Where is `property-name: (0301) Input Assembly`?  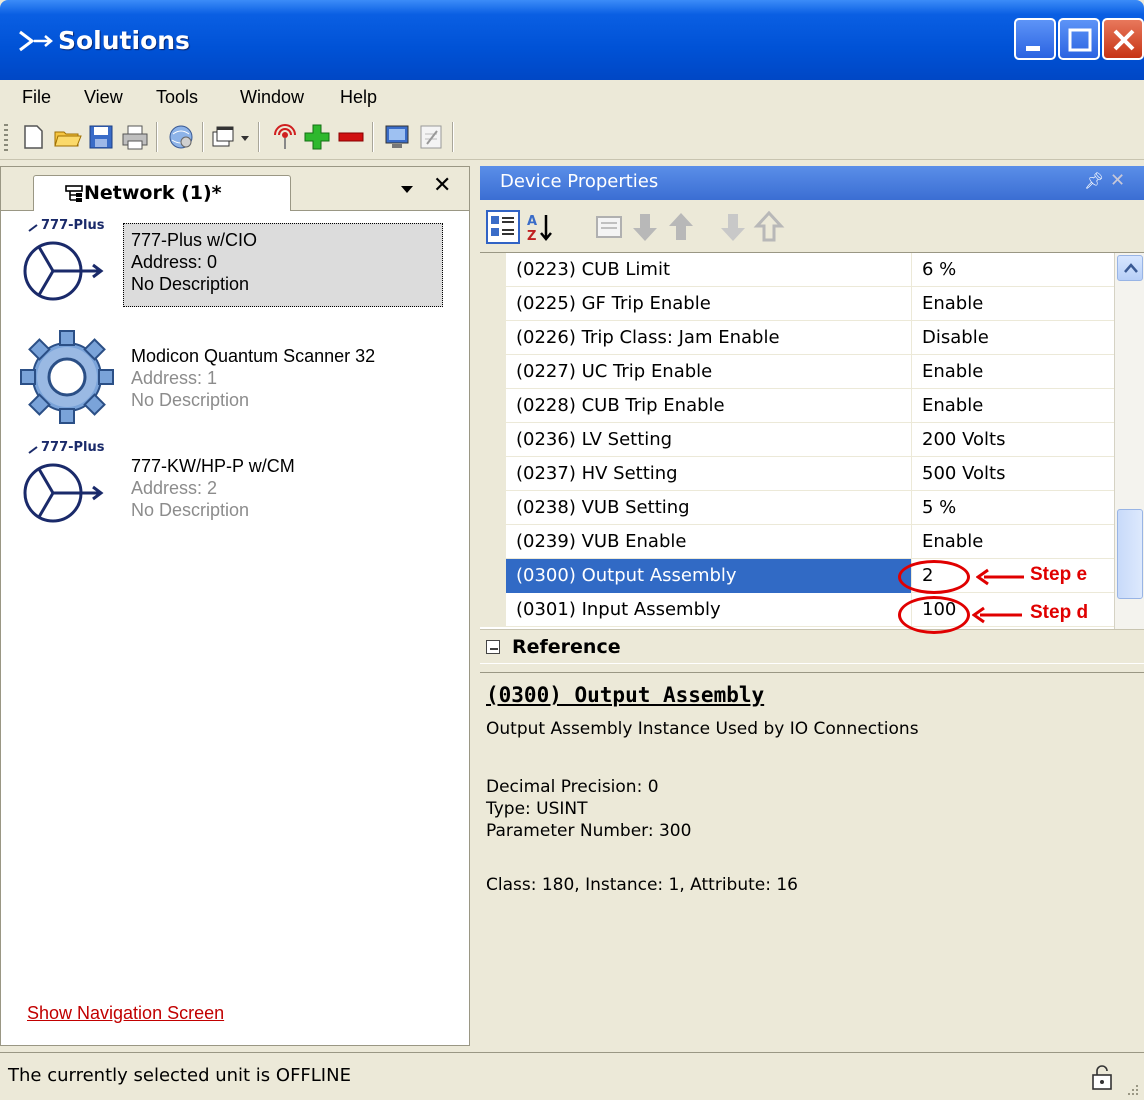 property-name: (0301) Input Assembly is located at coordinates (709, 610).